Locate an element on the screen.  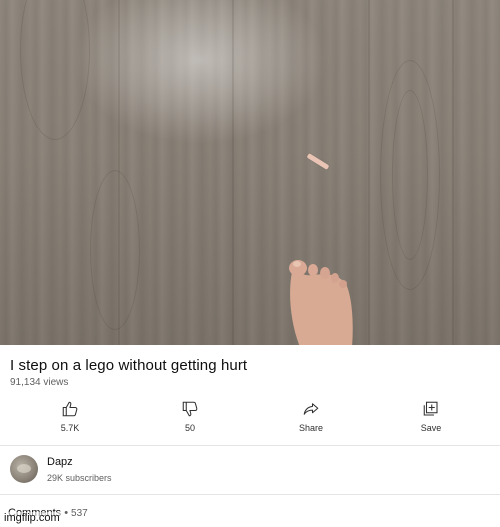
view-count: 91,134 views is located at coordinates (39, 382).